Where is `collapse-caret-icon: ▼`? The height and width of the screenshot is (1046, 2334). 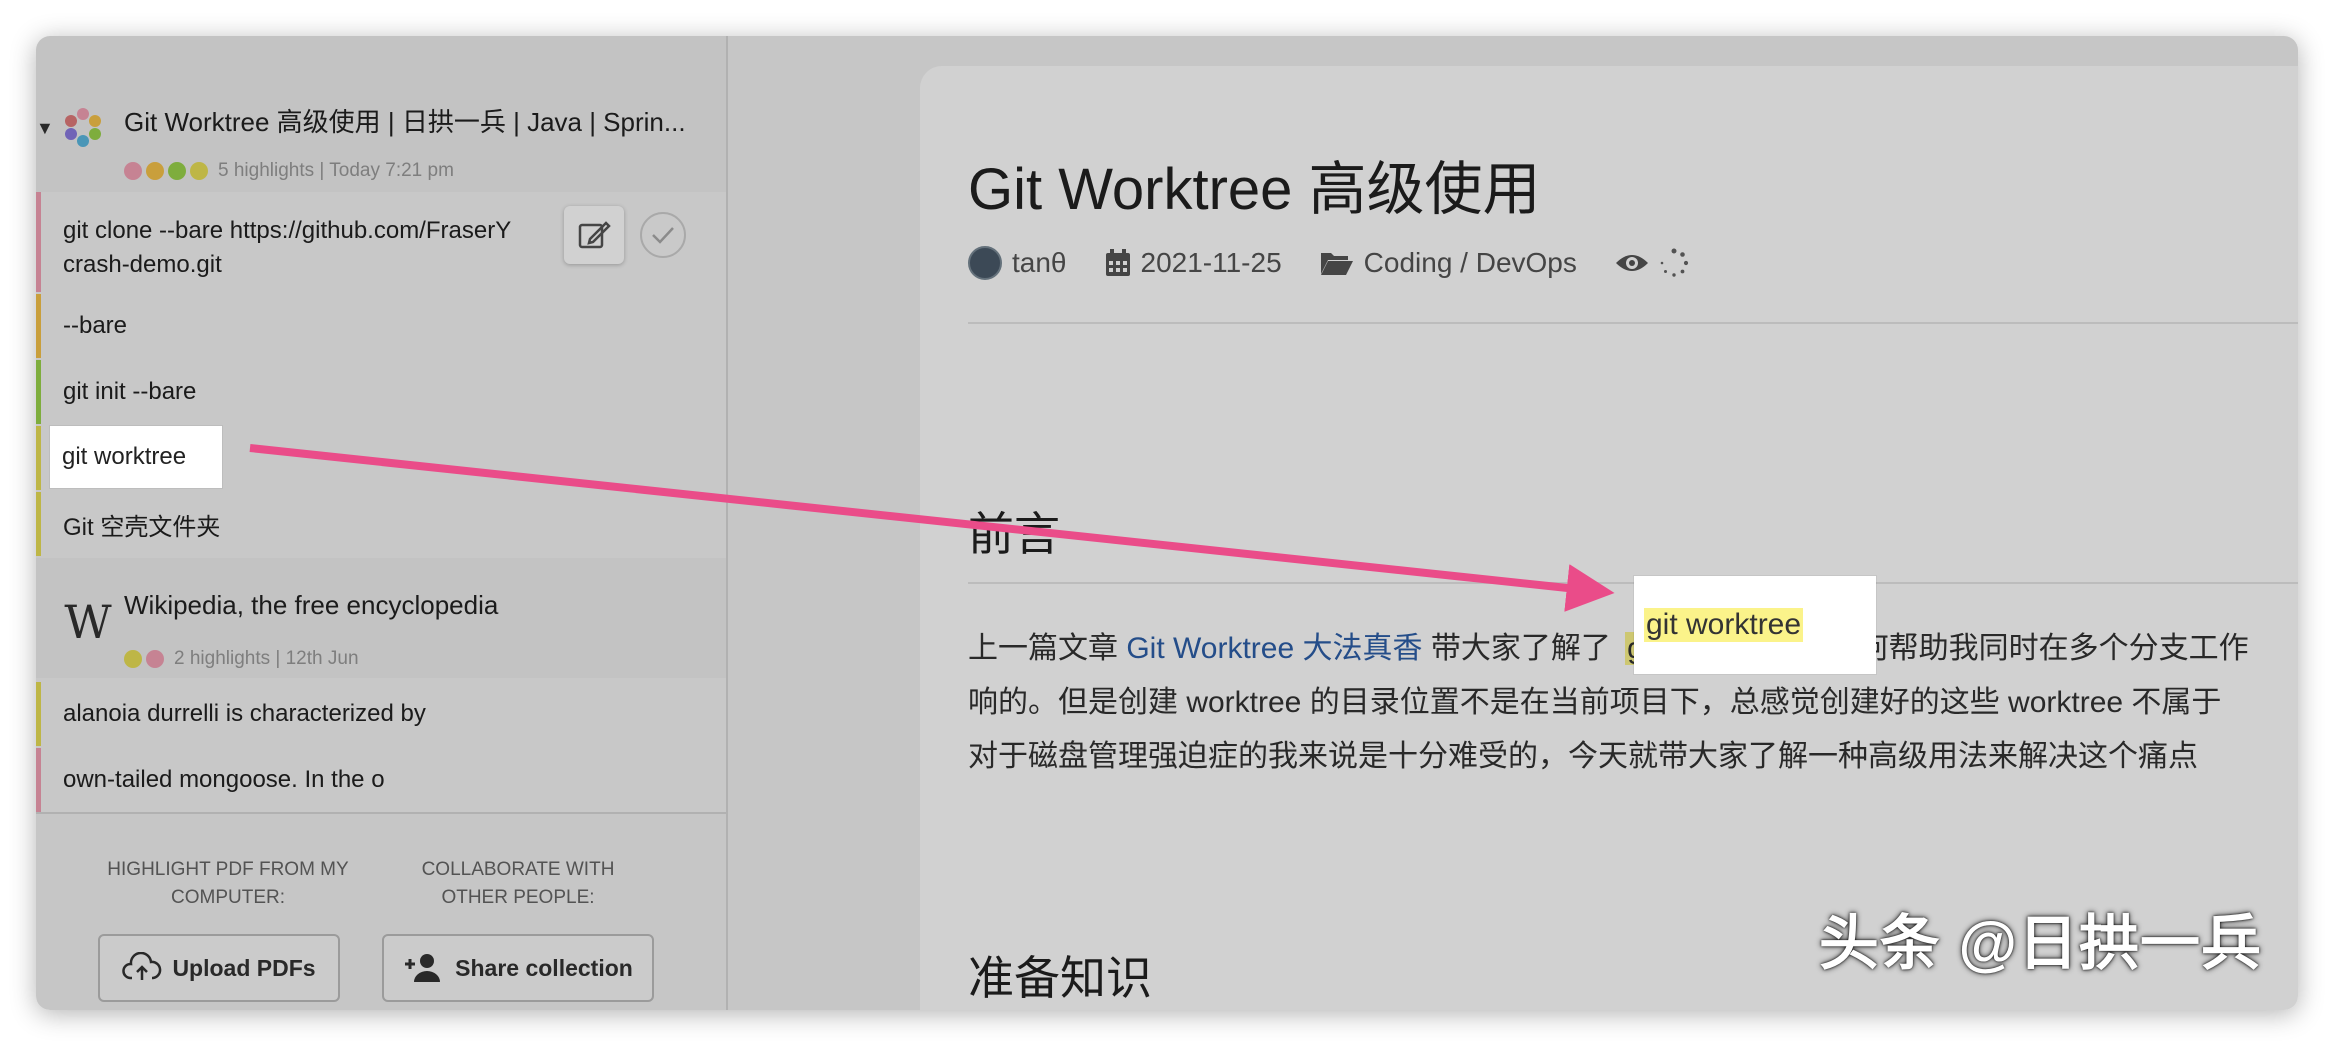
collapse-caret-icon: ▼ is located at coordinates (45, 128).